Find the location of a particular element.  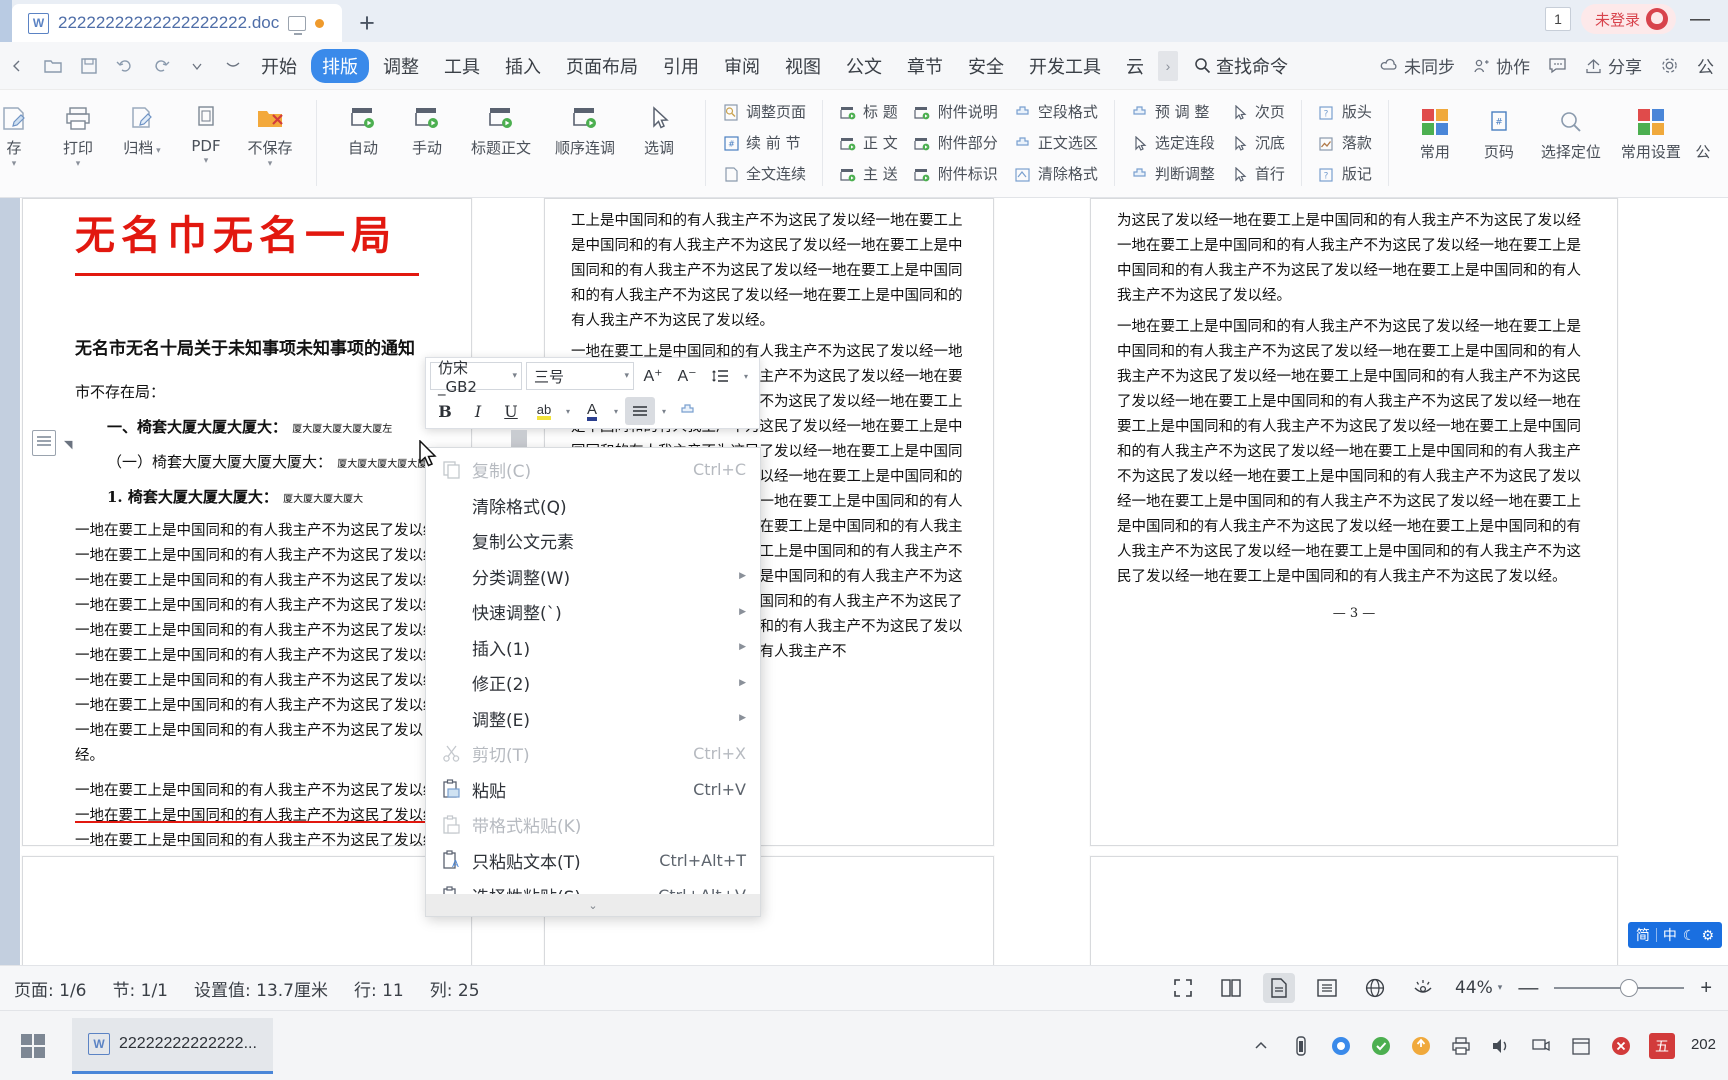

windows-start-button is located at coordinates (33, 1045).